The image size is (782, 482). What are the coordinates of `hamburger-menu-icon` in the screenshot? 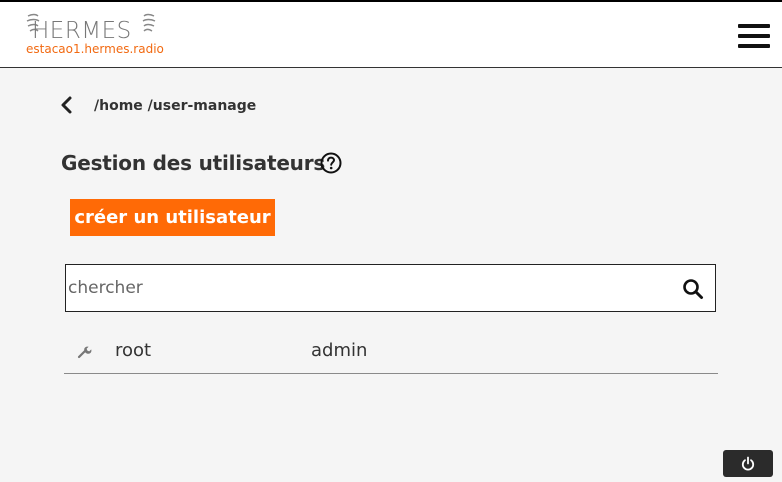 It's located at (754, 36).